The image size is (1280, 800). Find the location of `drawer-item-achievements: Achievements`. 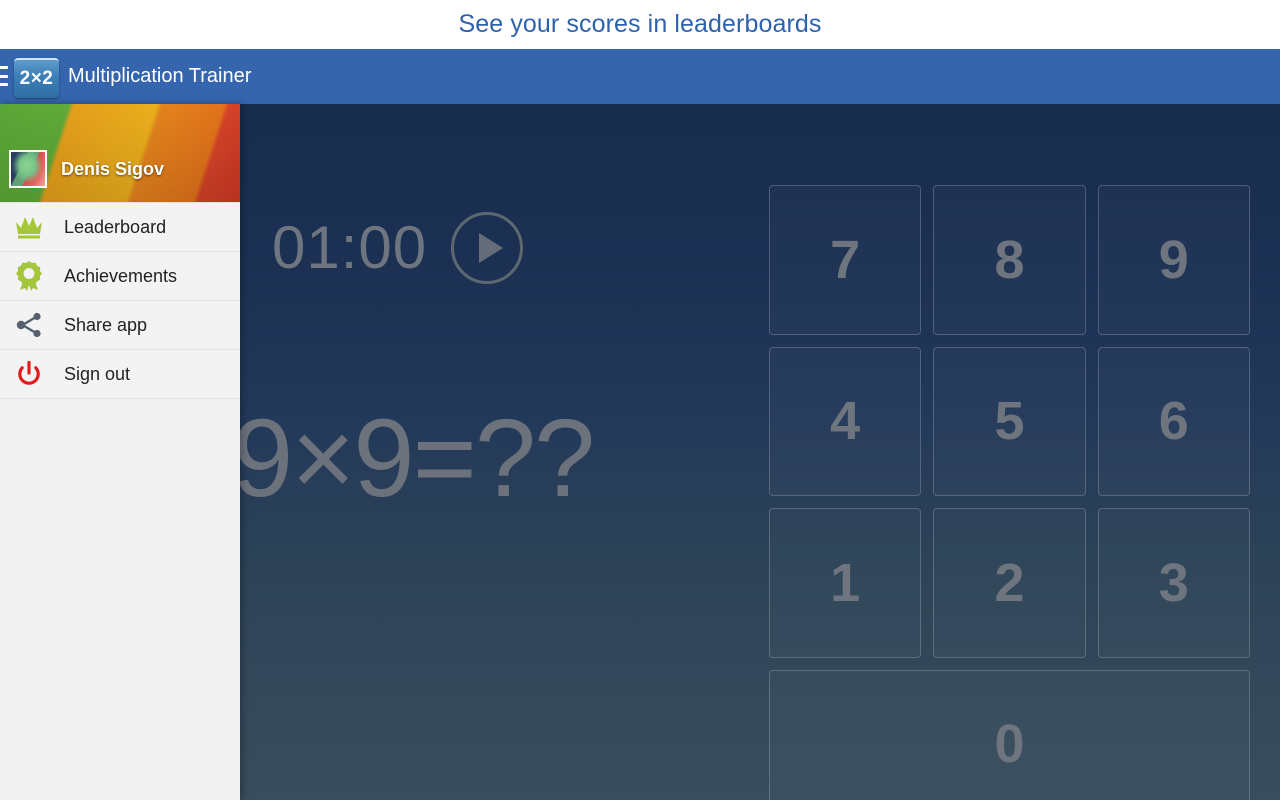

drawer-item-achievements: Achievements is located at coordinates (120, 276).